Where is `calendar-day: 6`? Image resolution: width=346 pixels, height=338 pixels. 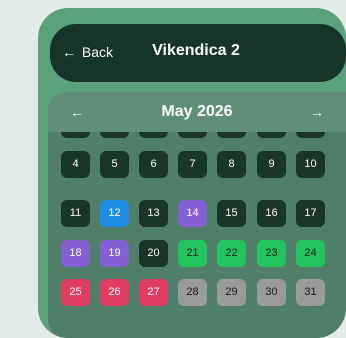
calendar-day: 6 is located at coordinates (153, 164).